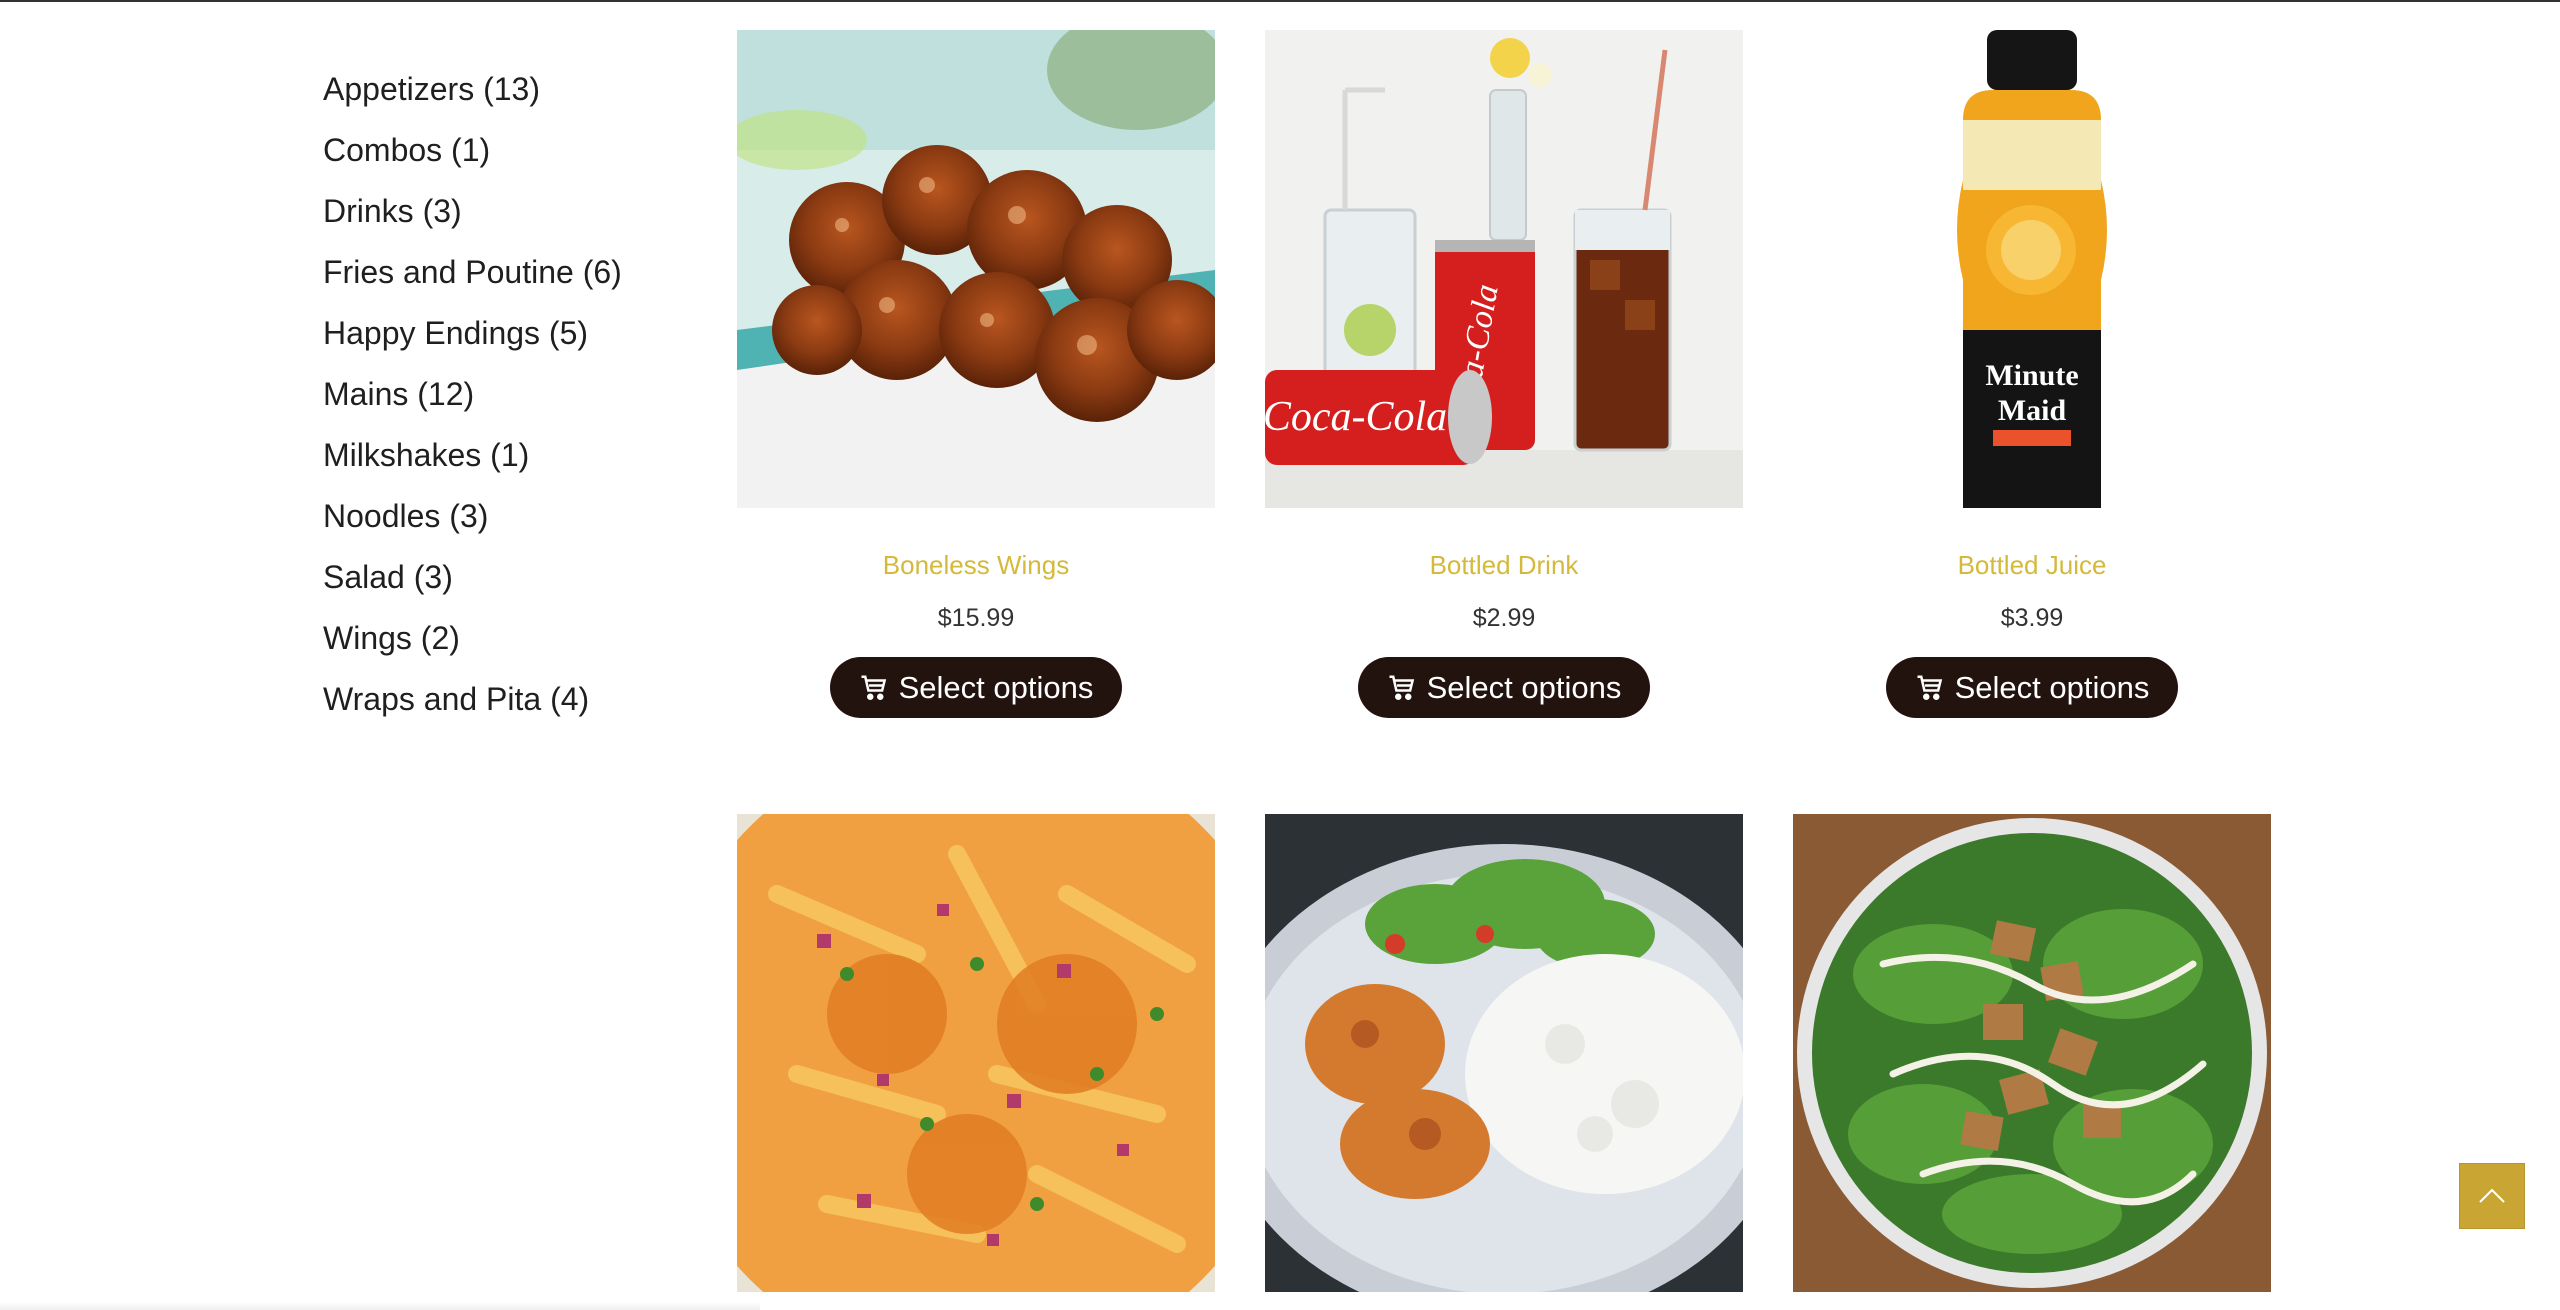 The image size is (2560, 1310). What do you see at coordinates (2032, 565) in the screenshot?
I see `product-name-bottled-juice: Bottled Juice` at bounding box center [2032, 565].